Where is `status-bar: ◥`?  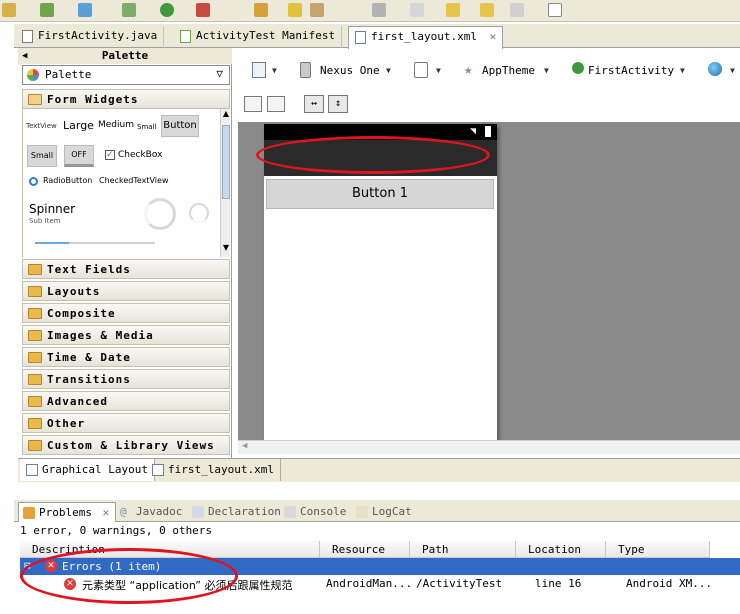 status-bar: ◥ is located at coordinates (380, 132).